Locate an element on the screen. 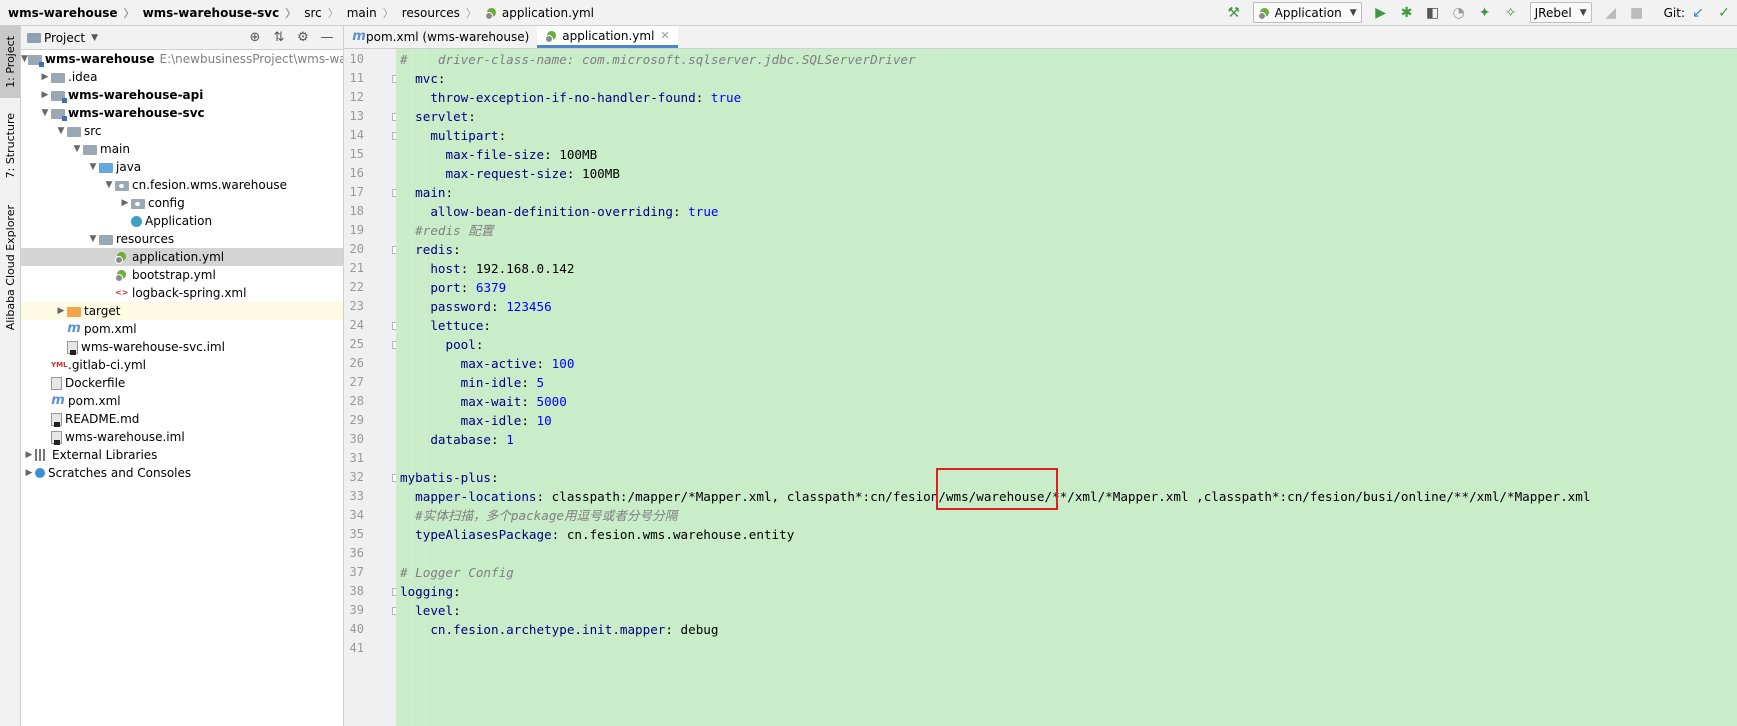 The height and width of the screenshot is (726, 1737). code-line: redis: is located at coordinates (430, 249).